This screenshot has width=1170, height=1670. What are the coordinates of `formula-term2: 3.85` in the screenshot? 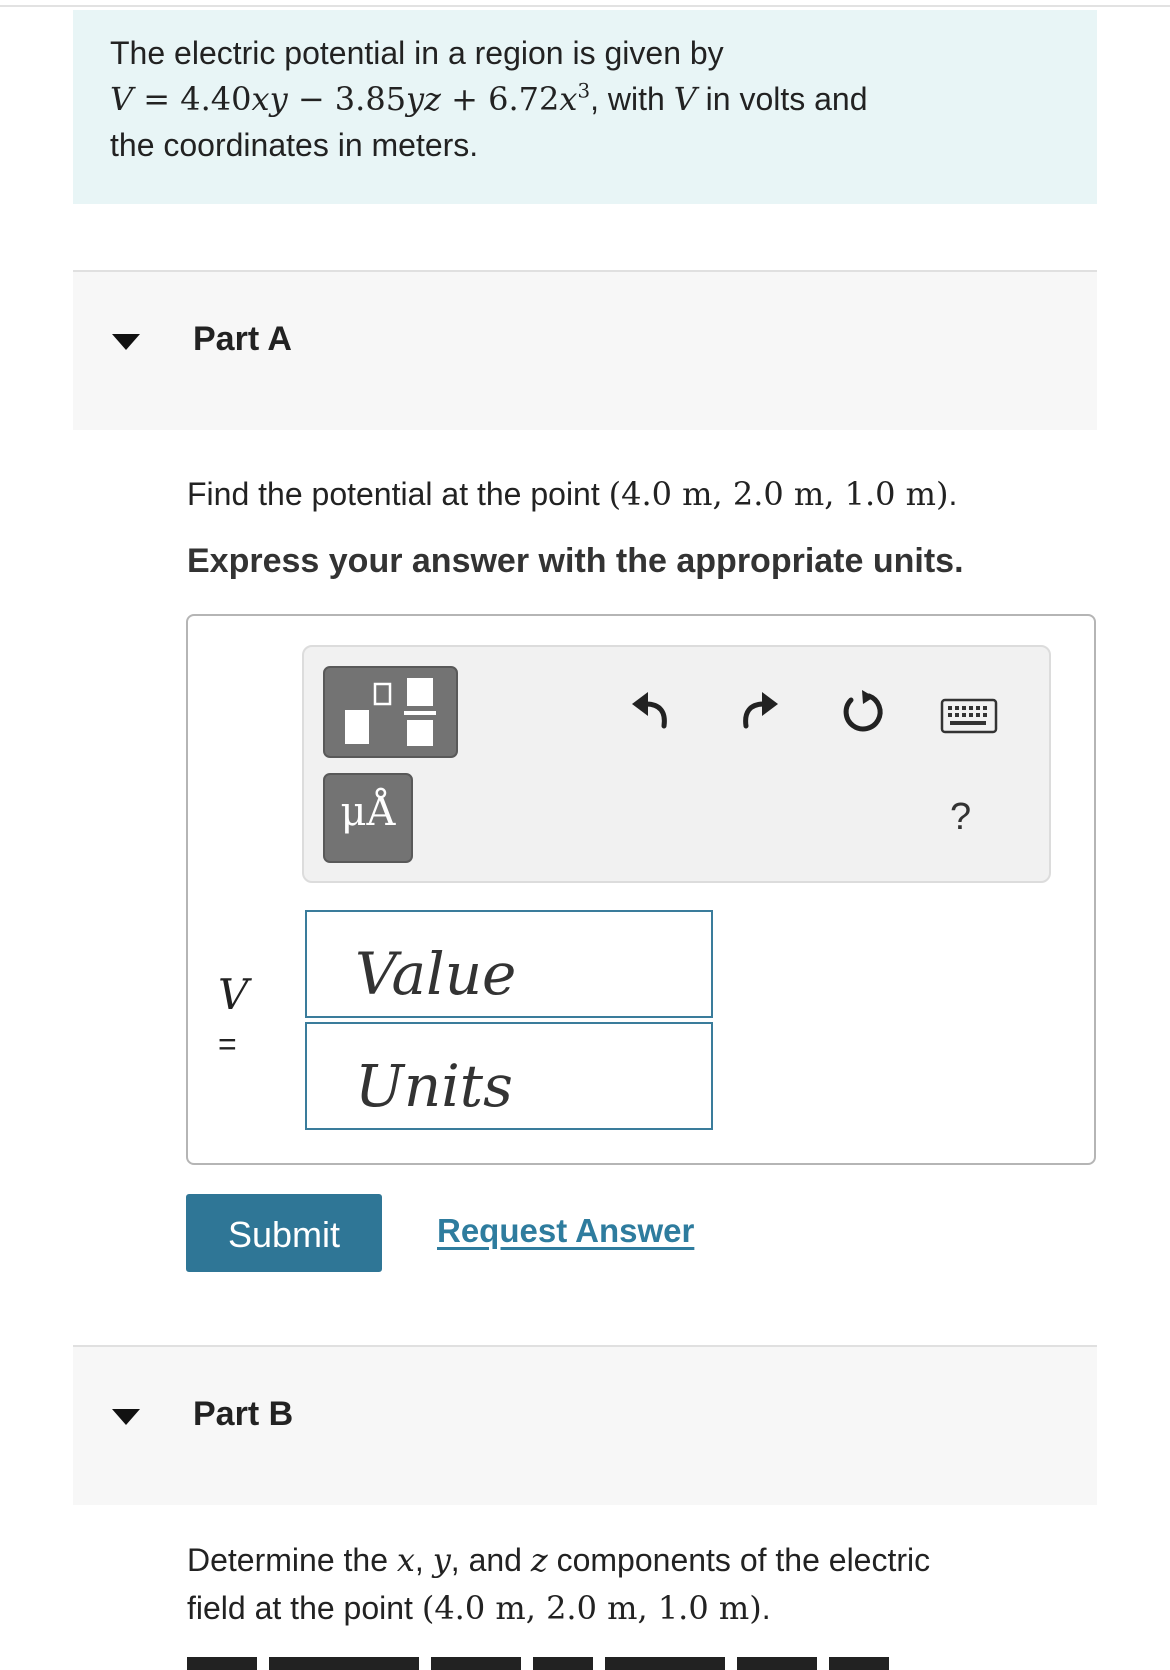 It's located at (370, 99).